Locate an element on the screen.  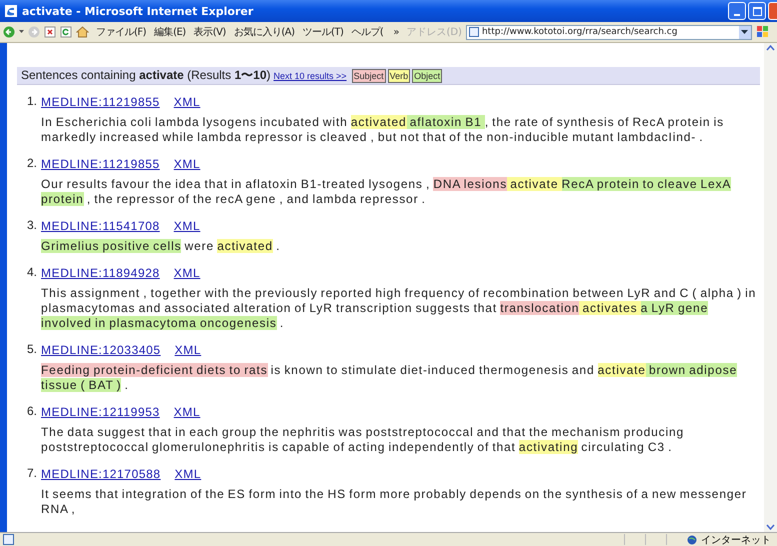
next-results-link: Next 10 results >> is located at coordinates (310, 75).